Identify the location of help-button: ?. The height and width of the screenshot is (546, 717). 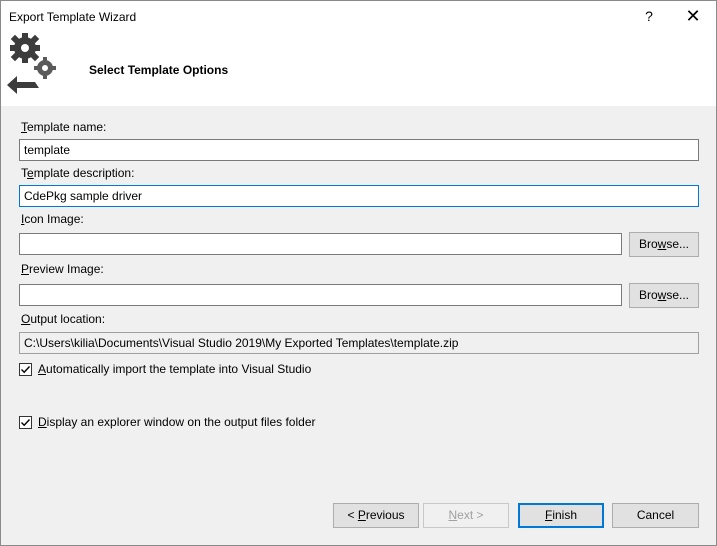
(649, 16).